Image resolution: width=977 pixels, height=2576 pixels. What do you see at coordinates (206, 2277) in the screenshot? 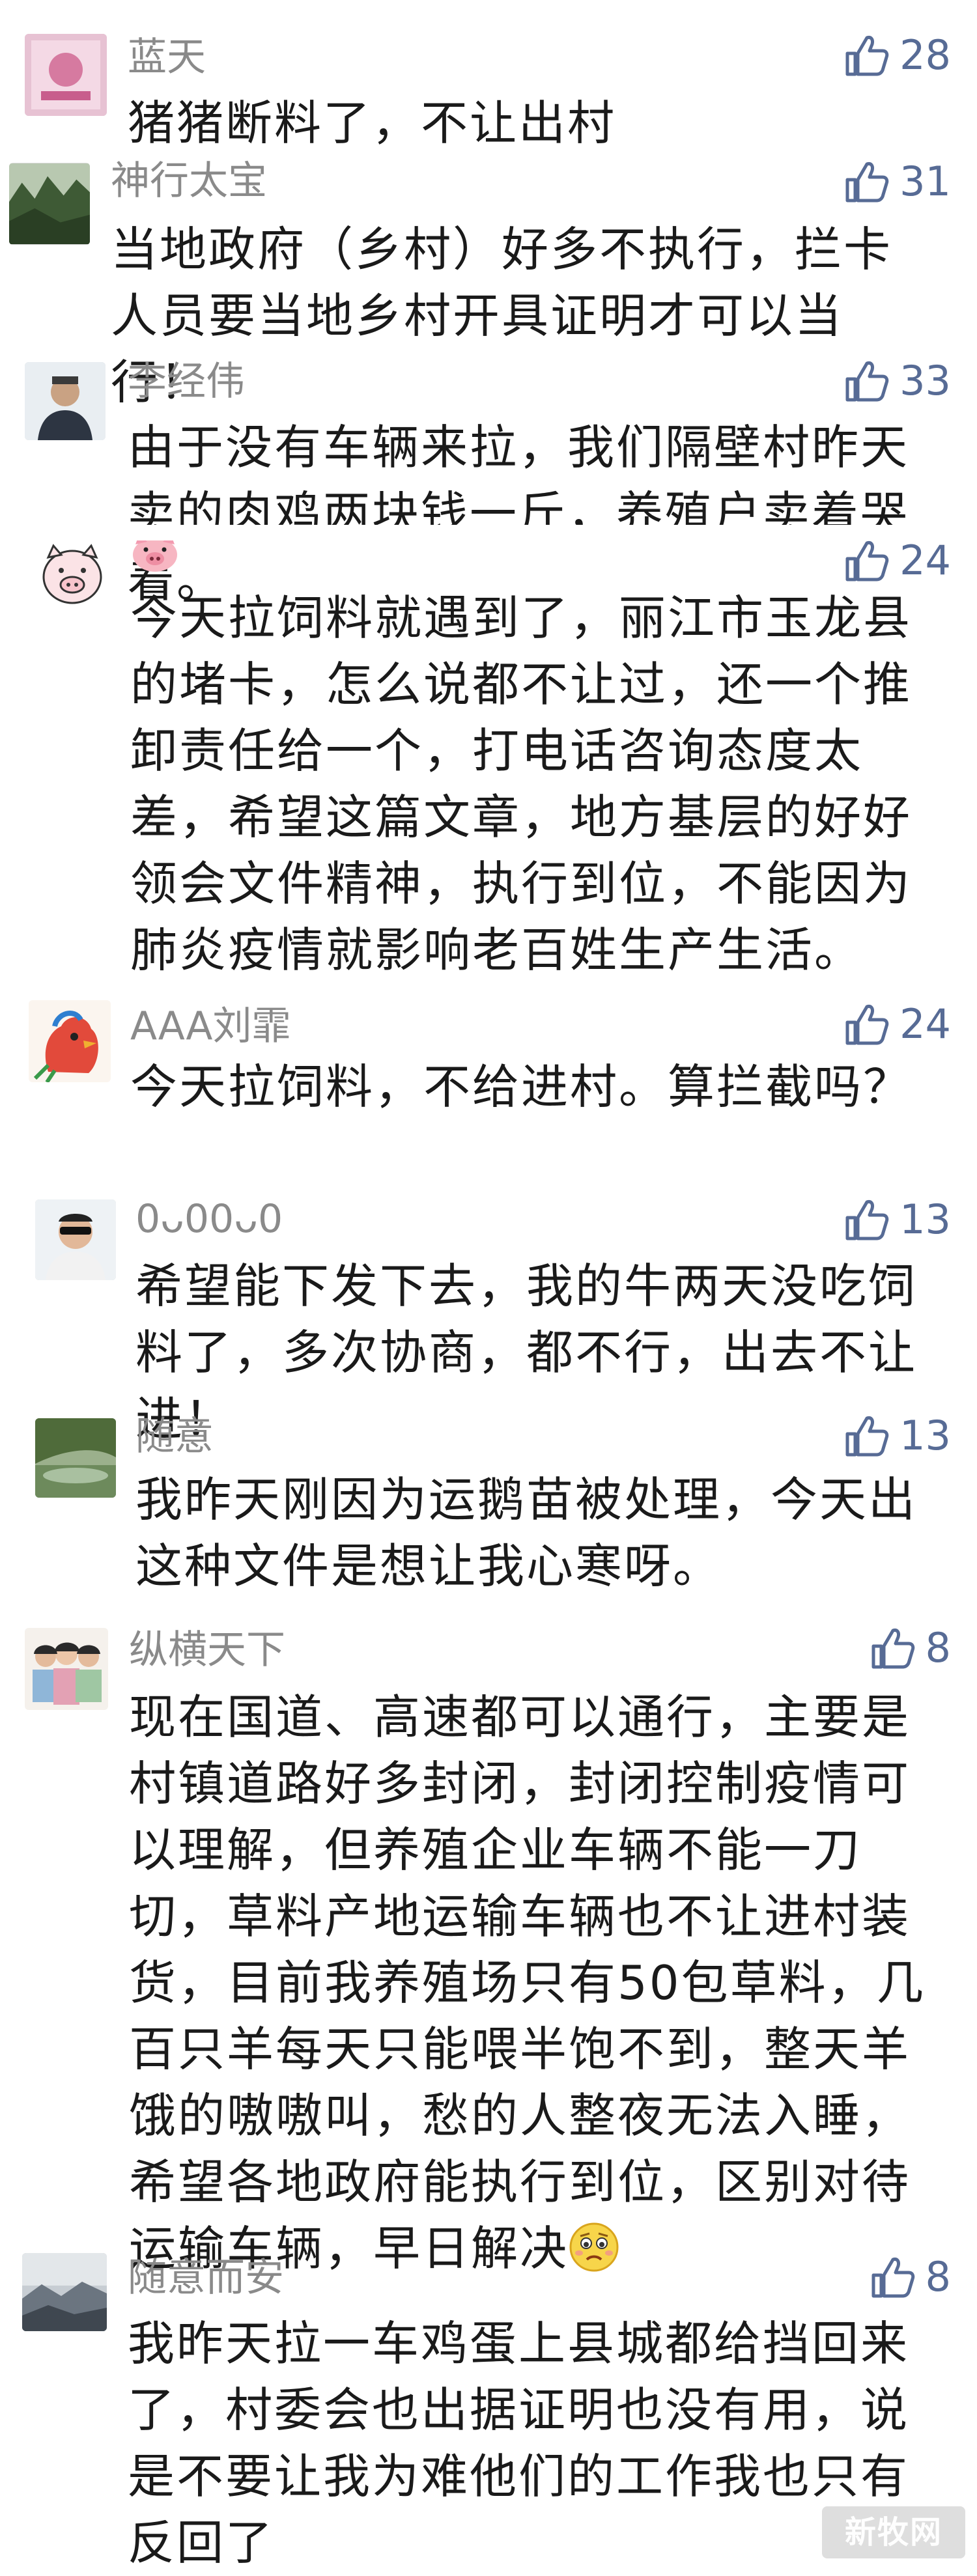
I see `comment-author: 随意而安` at bounding box center [206, 2277].